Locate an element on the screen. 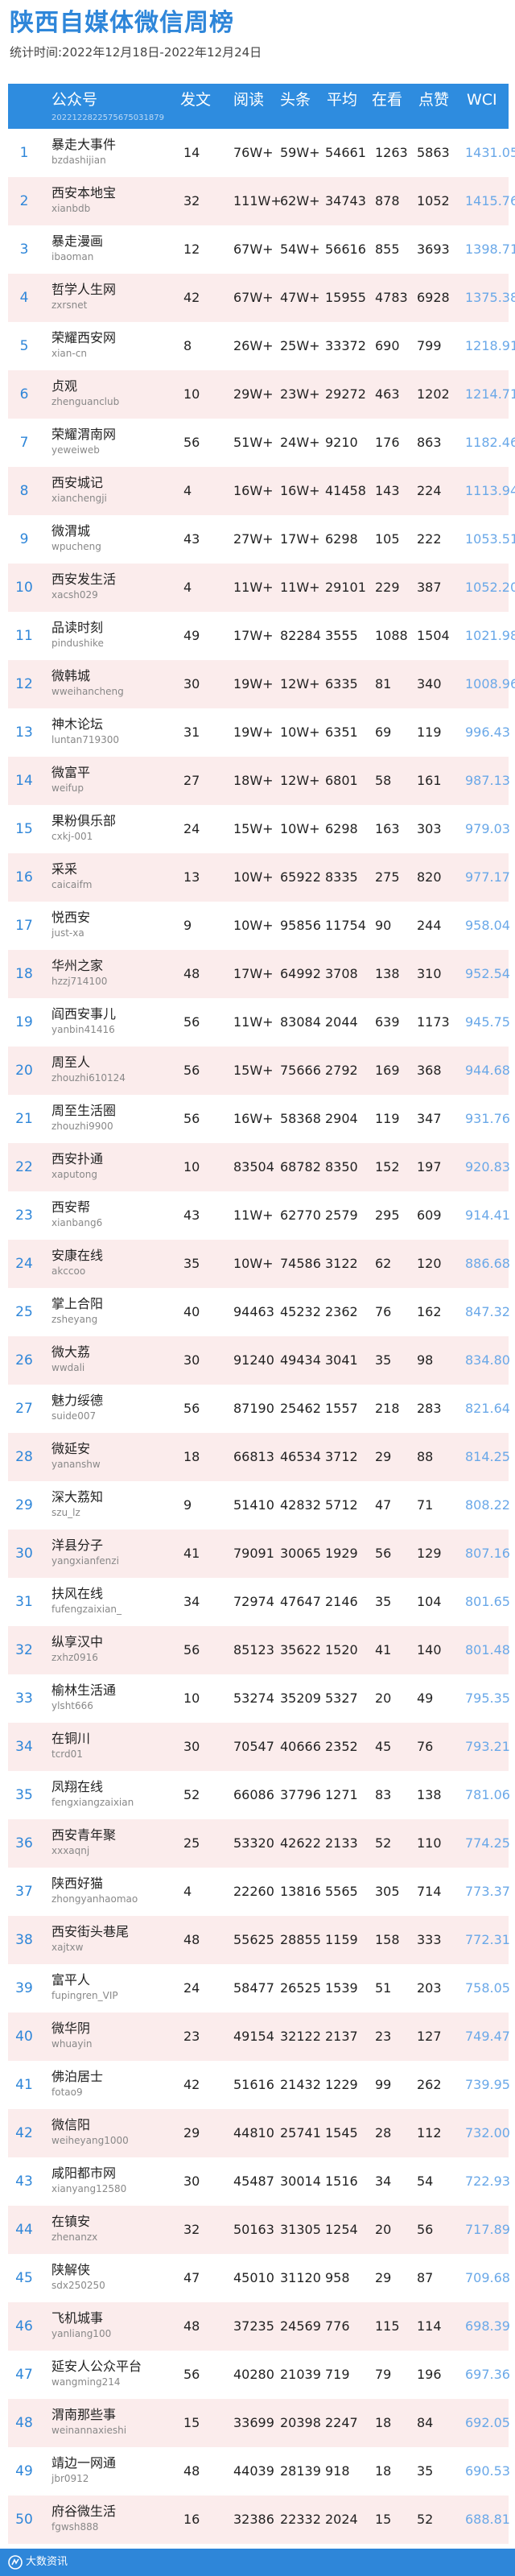 The height and width of the screenshot is (2576, 515). account-cell: 周至人 zhouzhi610124 is located at coordinates (89, 1069).